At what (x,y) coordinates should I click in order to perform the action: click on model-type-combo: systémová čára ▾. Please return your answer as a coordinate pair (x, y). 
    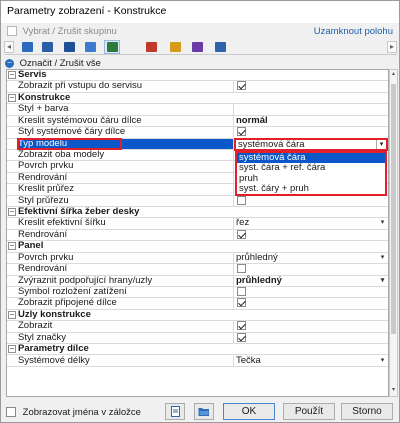
    Looking at the image, I should click on (311, 144).